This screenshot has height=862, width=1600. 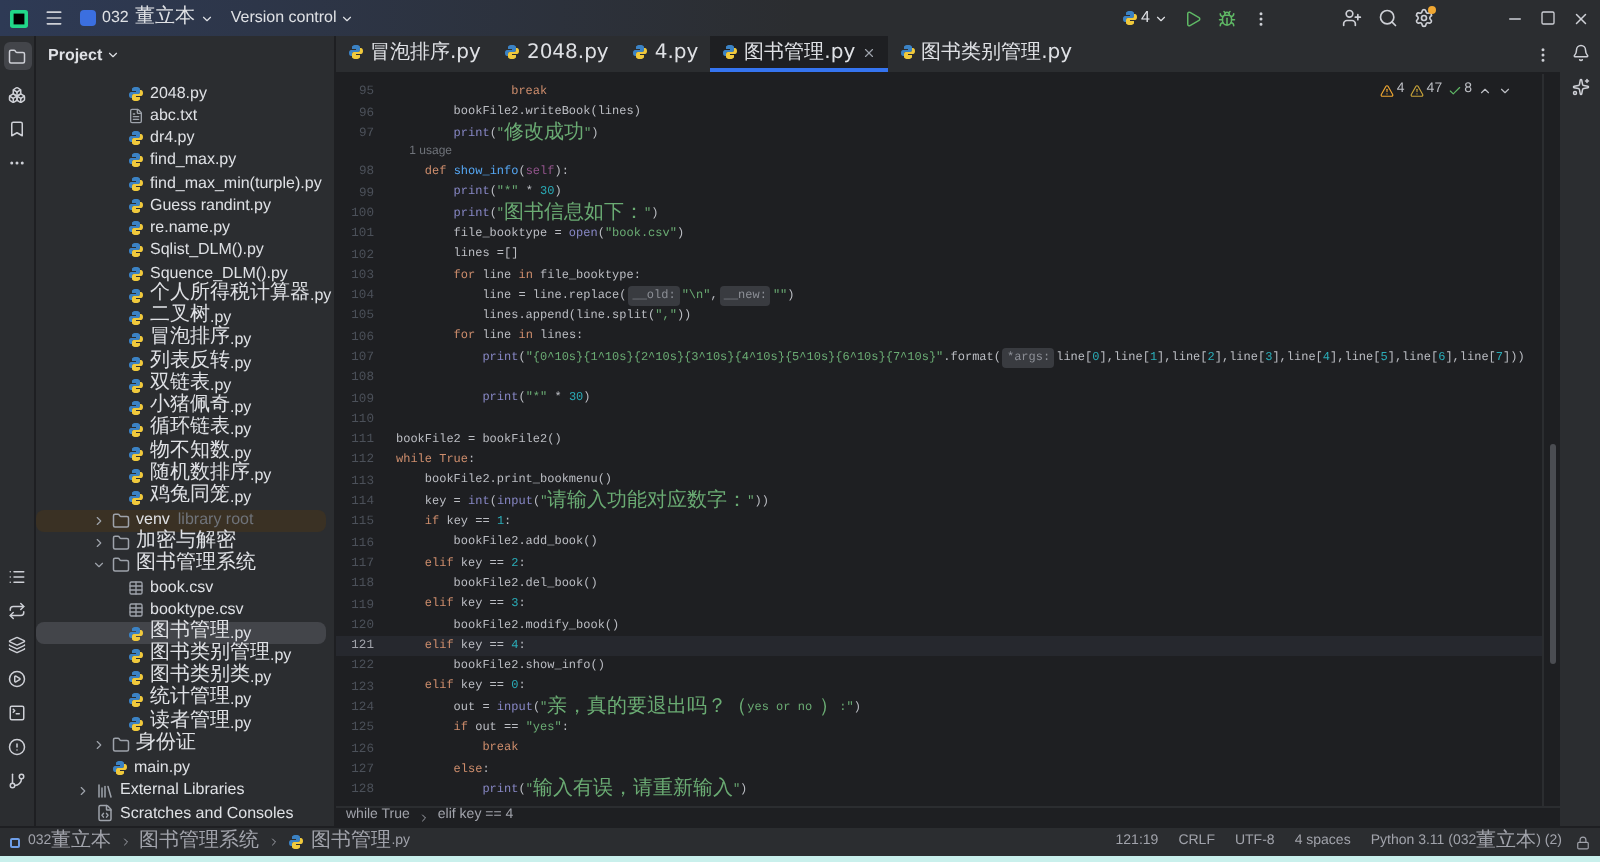 I want to click on debug-icon, so click(x=1227, y=18).